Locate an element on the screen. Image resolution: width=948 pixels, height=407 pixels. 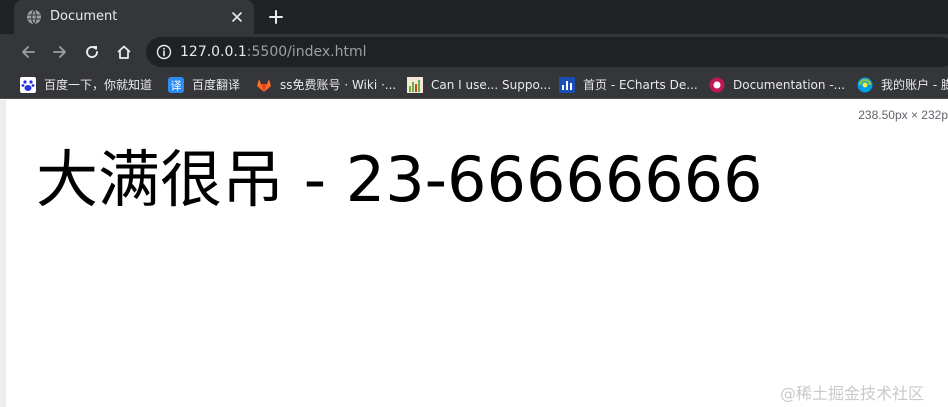
home-icon is located at coordinates (124, 52).